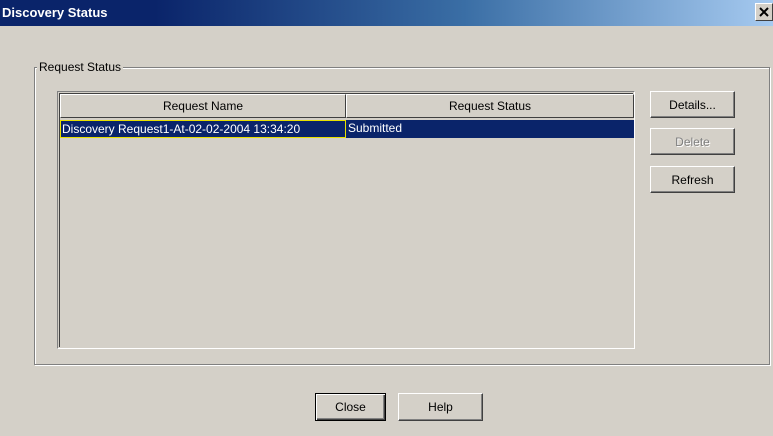 Image resolution: width=773 pixels, height=436 pixels. What do you see at coordinates (692, 141) in the screenshot?
I see `delete-button: Delete` at bounding box center [692, 141].